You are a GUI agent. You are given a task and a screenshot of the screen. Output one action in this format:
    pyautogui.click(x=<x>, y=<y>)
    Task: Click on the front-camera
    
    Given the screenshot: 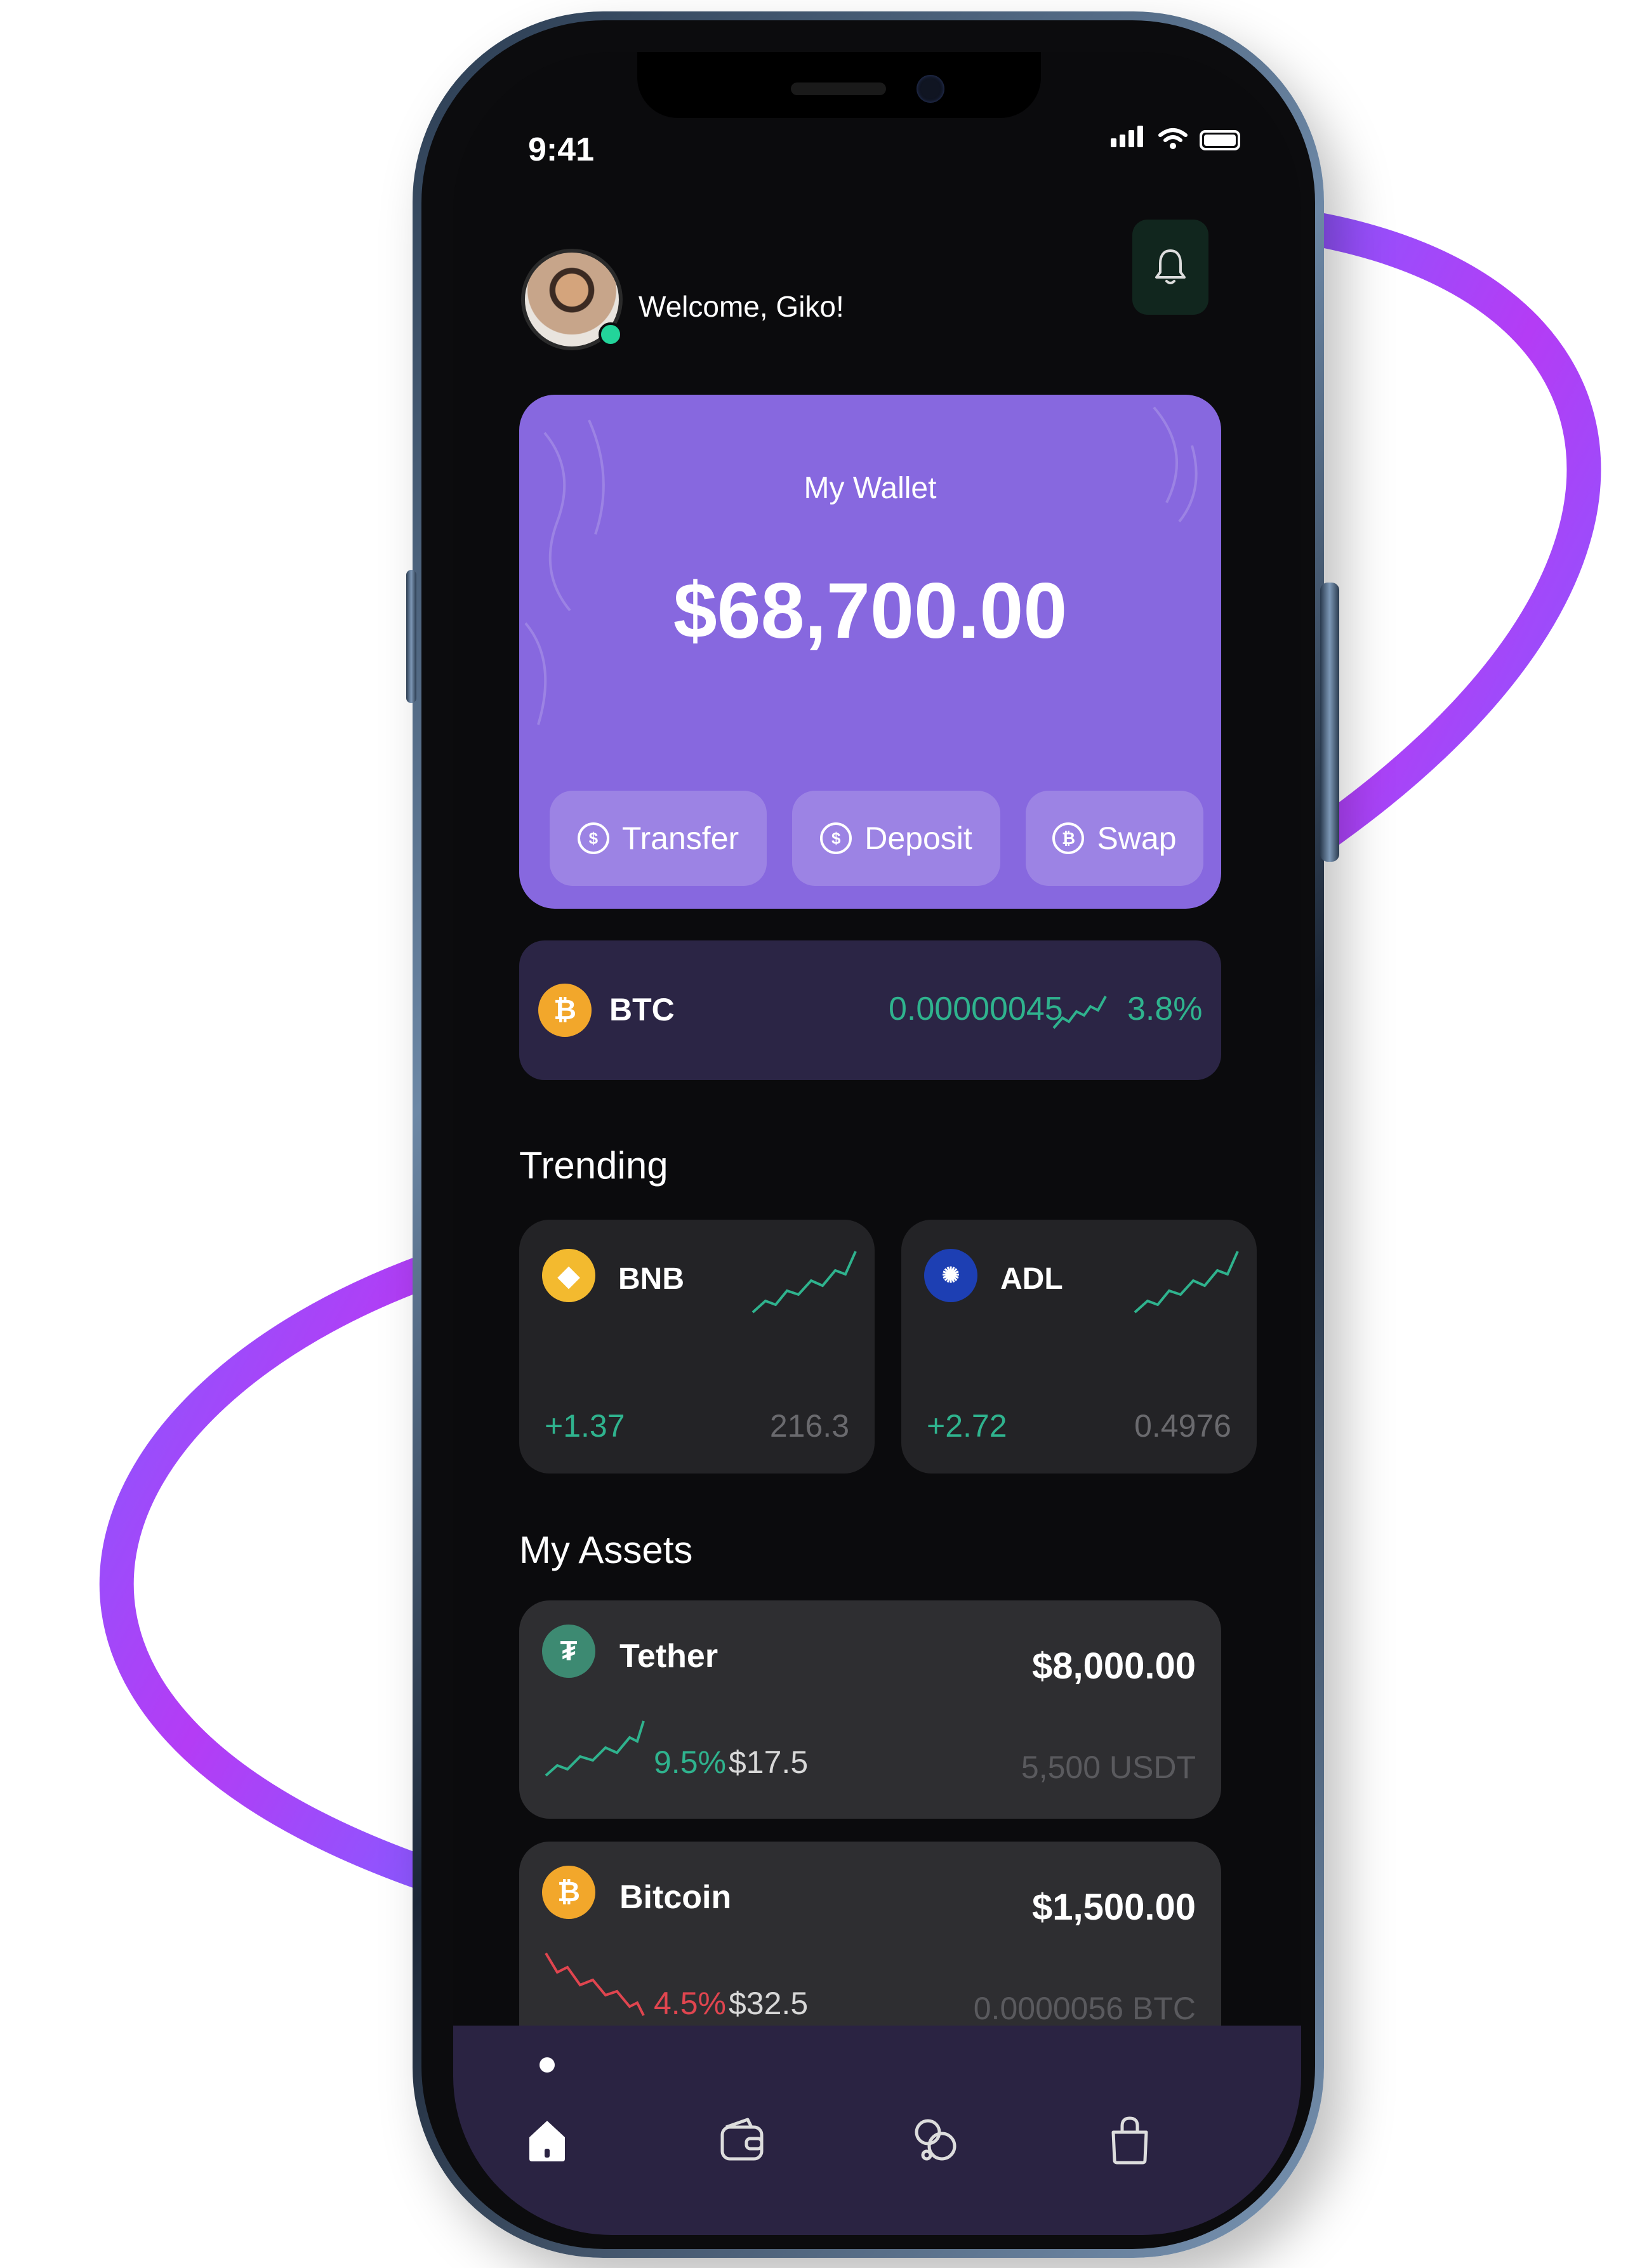 What is the action you would take?
    pyautogui.click(x=930, y=89)
    